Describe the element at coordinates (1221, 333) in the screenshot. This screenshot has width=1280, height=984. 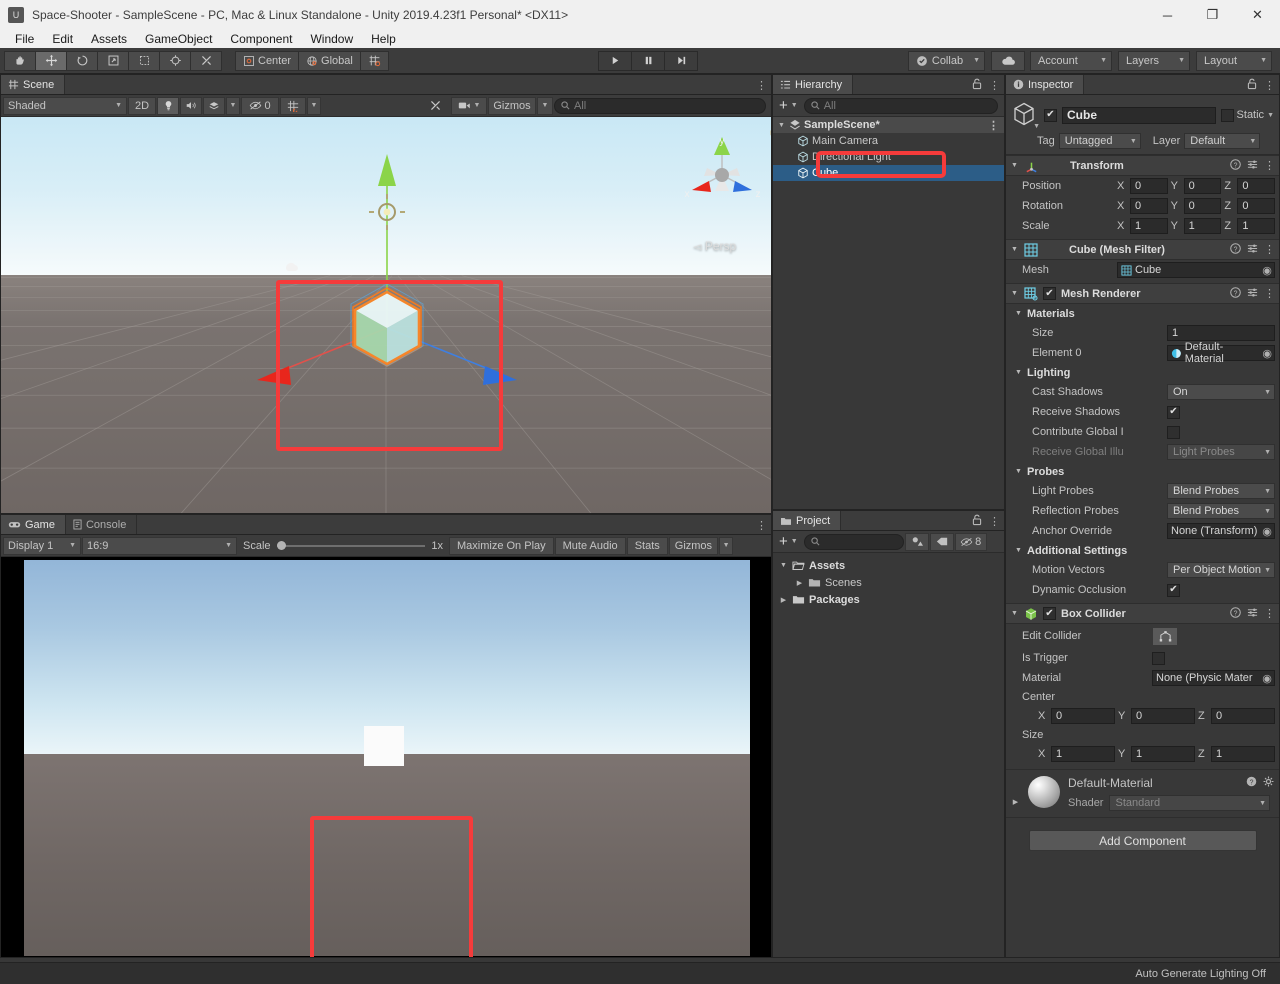
I see `materials-size-field: 1` at that location.